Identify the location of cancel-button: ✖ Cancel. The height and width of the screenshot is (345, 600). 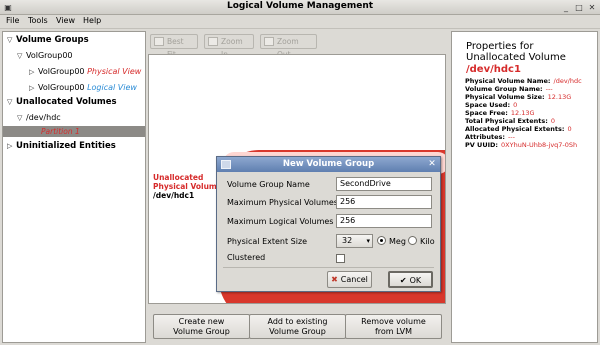
(349, 279).